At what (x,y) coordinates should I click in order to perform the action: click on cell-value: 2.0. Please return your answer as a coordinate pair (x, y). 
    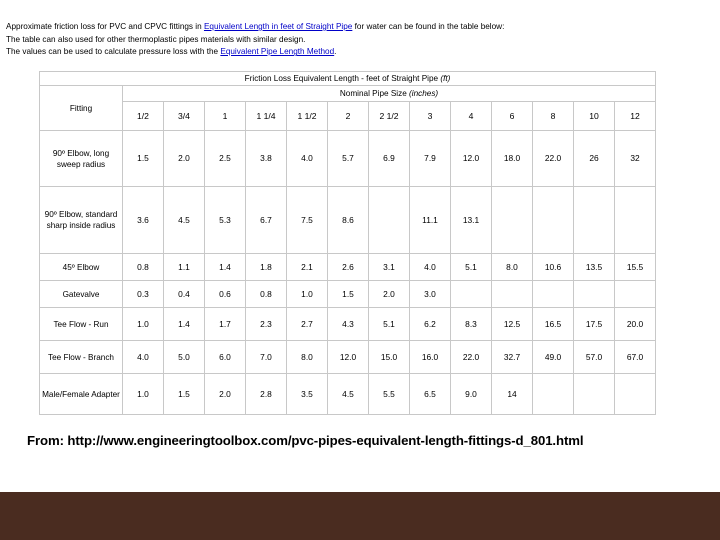
    Looking at the image, I should click on (389, 294).